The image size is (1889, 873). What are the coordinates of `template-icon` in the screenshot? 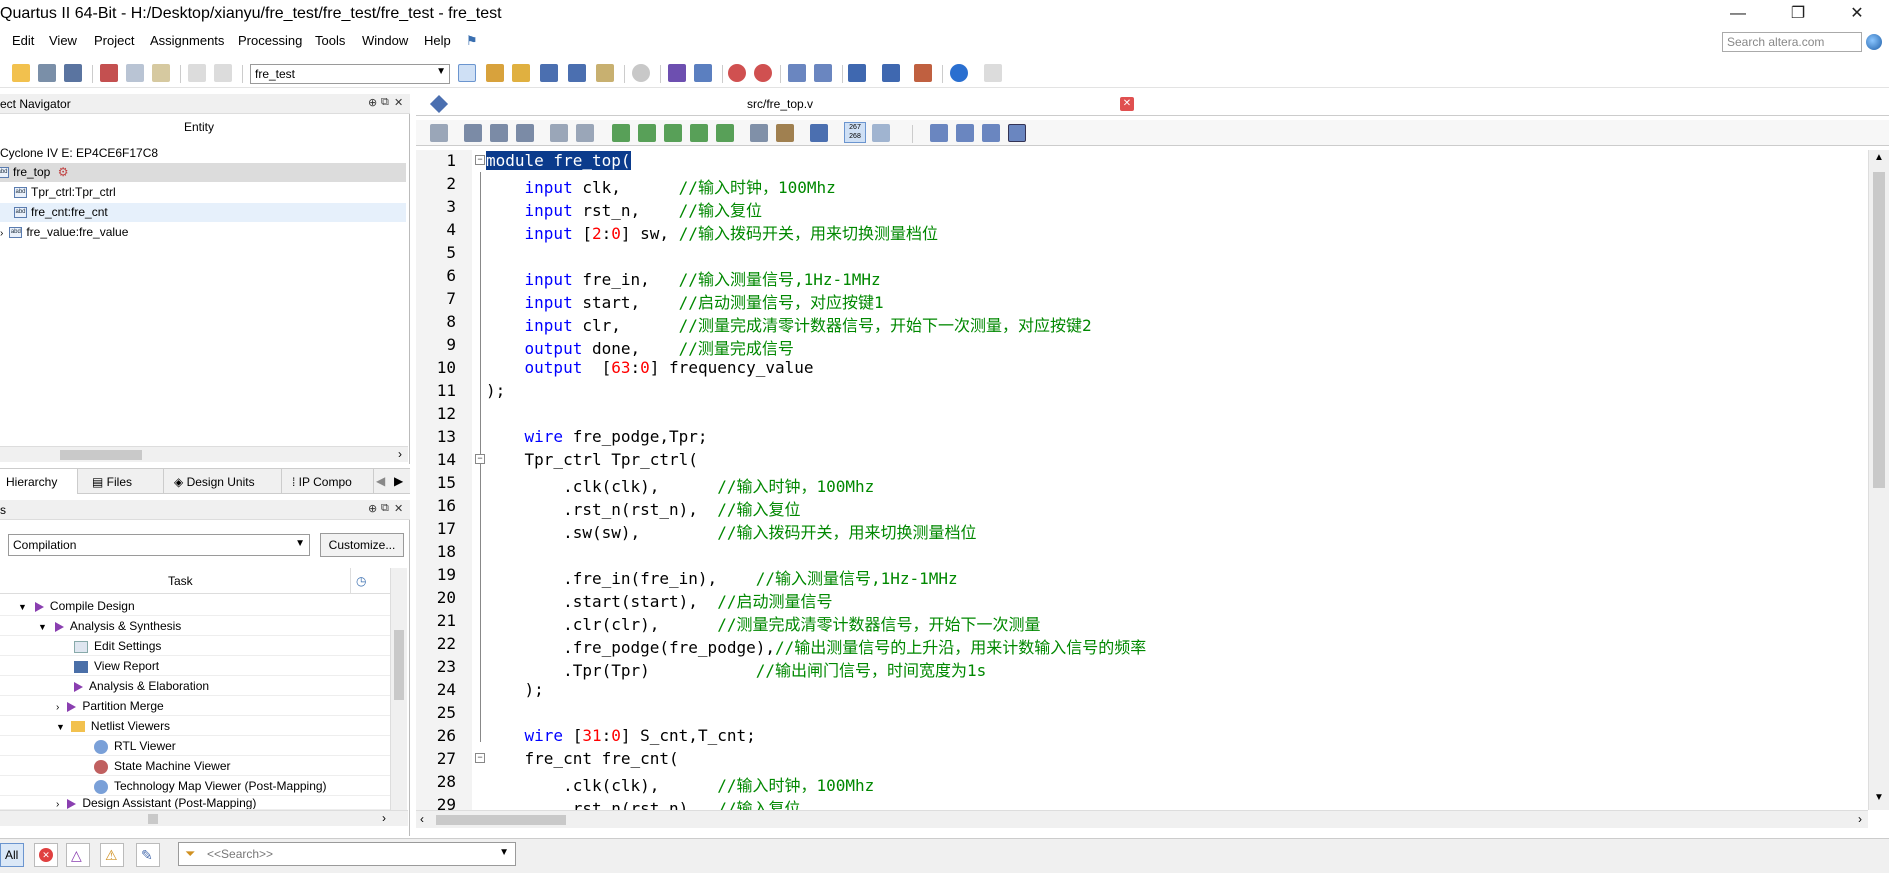 It's located at (785, 133).